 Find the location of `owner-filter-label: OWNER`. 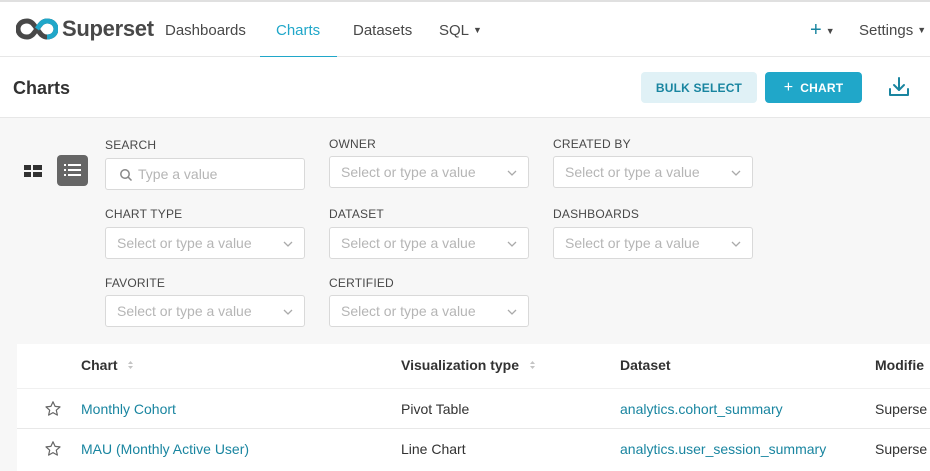

owner-filter-label: OWNER is located at coordinates (352, 144).